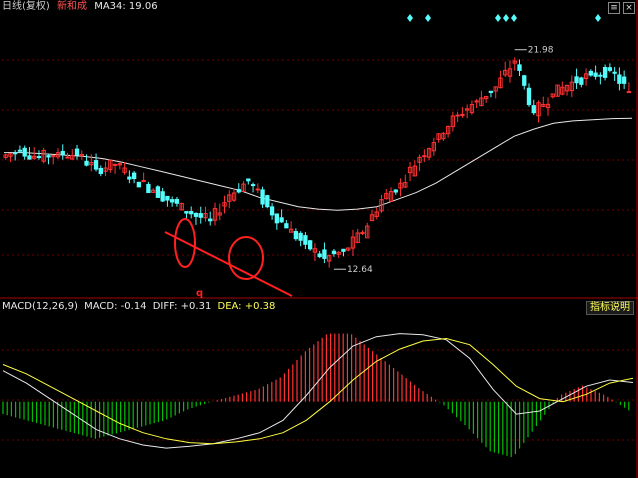  What do you see at coordinates (614, 8) in the screenshot?
I see `menu-icon: ≡` at bounding box center [614, 8].